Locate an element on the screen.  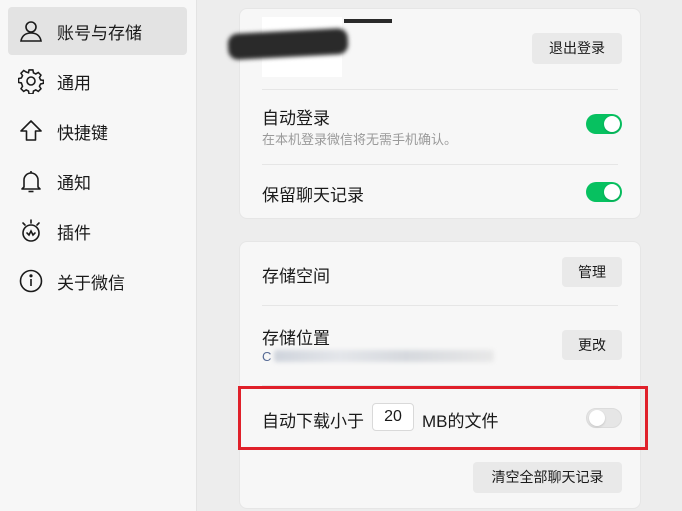
auto-download-toggle is located at coordinates (604, 418).